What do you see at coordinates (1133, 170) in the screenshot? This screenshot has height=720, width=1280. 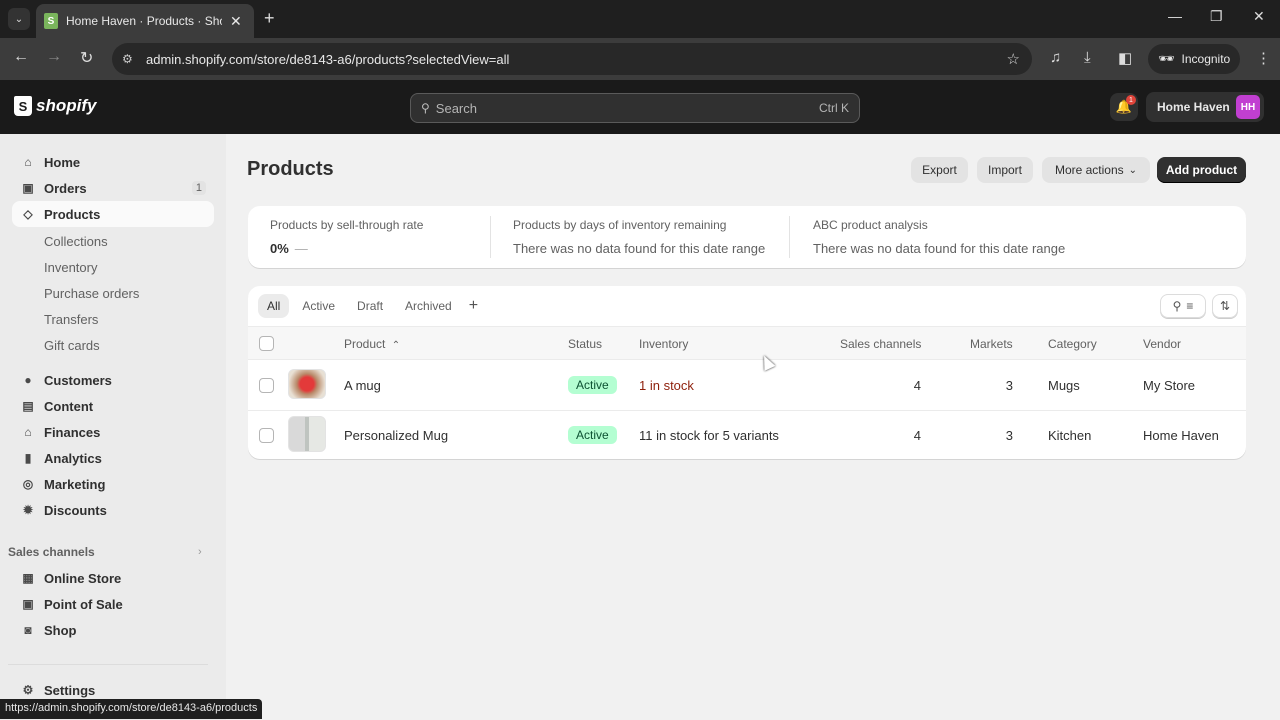 I see `chevron-down-icon: ⌄` at bounding box center [1133, 170].